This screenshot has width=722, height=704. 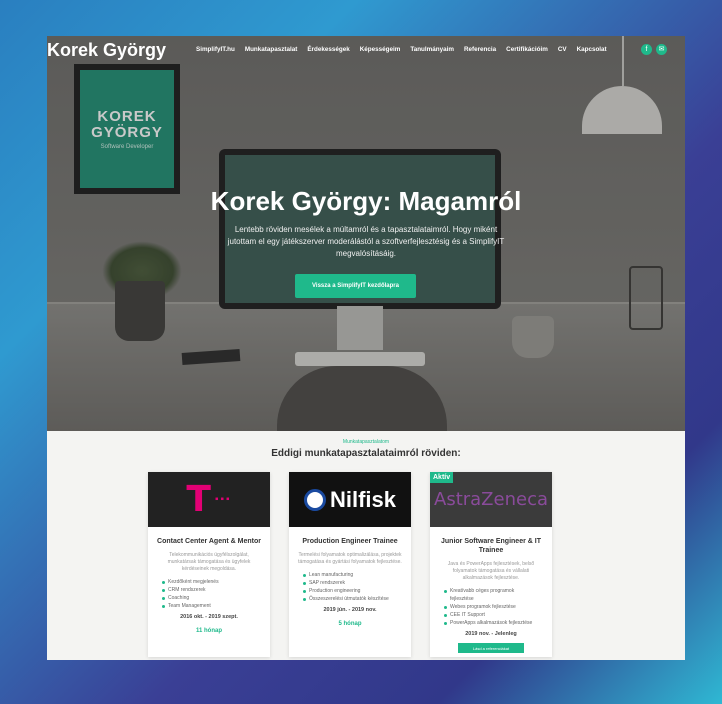 I want to click on nav-munkatapasztalat: Munkatapasztalat, so click(x=271, y=49).